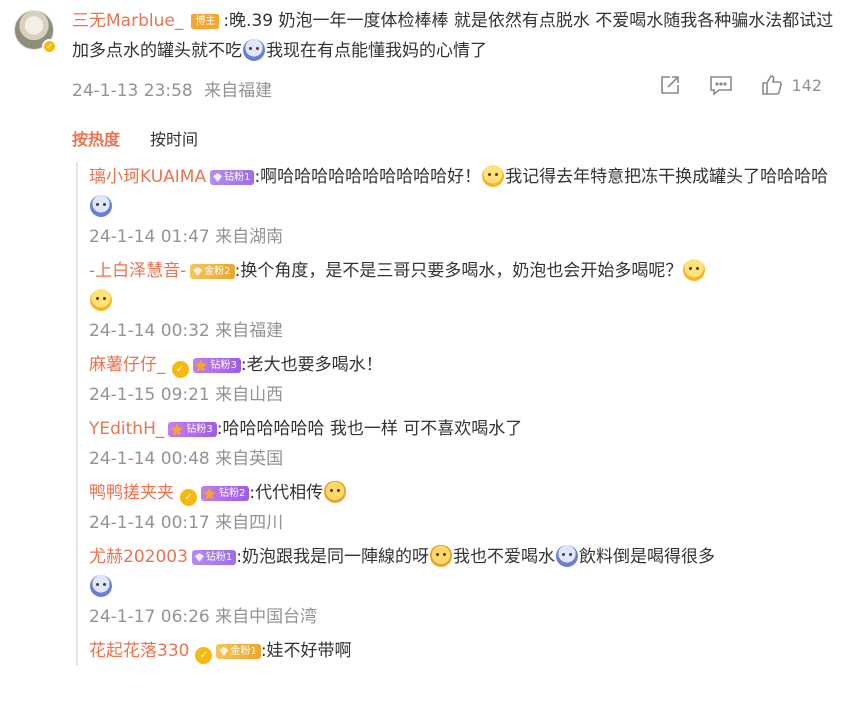  I want to click on reply-date: 24-1-14 01:47, so click(149, 237).